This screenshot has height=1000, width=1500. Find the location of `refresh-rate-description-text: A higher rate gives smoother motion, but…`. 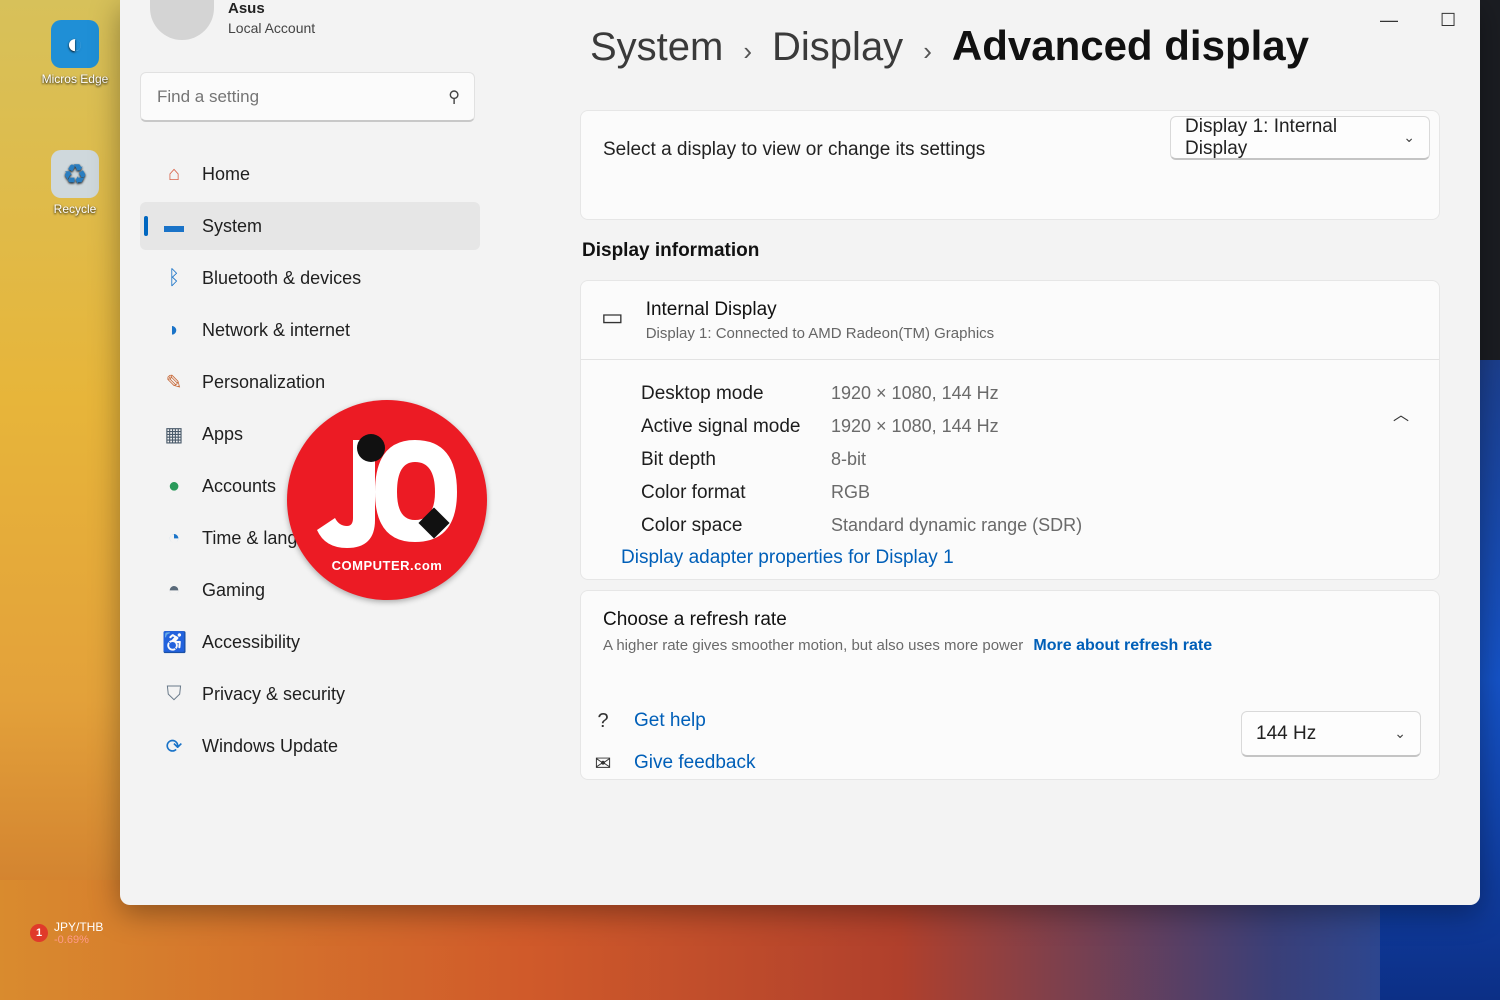

refresh-rate-description-text: A higher rate gives smoother motion, but… is located at coordinates (813, 645).